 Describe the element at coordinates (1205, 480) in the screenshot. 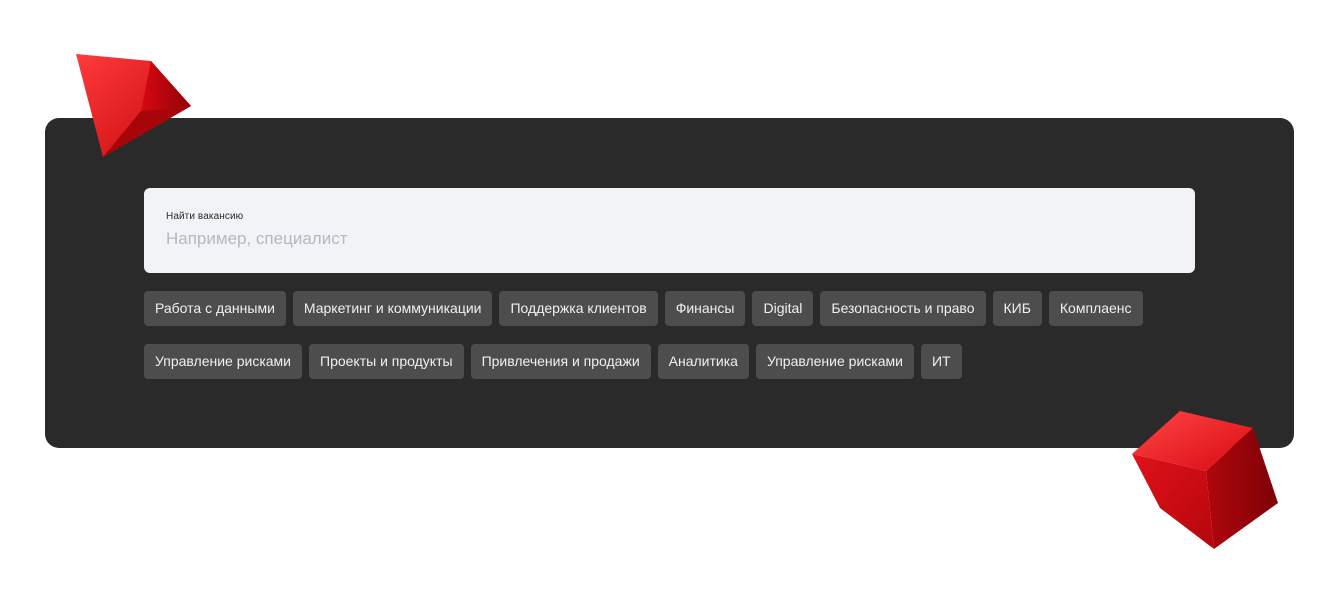

I see `red-cube-decoration-bottom` at that location.